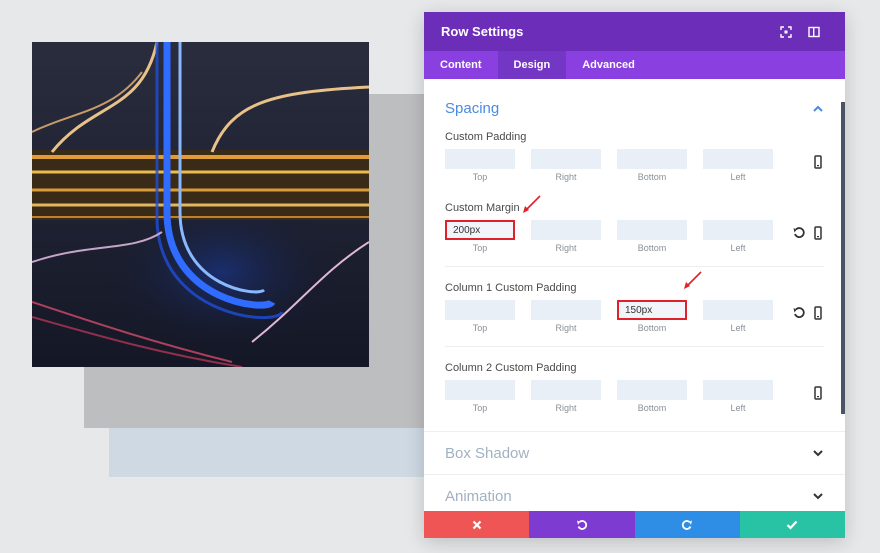 The height and width of the screenshot is (553, 880). I want to click on custom-padding-label: Custom Padding, so click(486, 137).